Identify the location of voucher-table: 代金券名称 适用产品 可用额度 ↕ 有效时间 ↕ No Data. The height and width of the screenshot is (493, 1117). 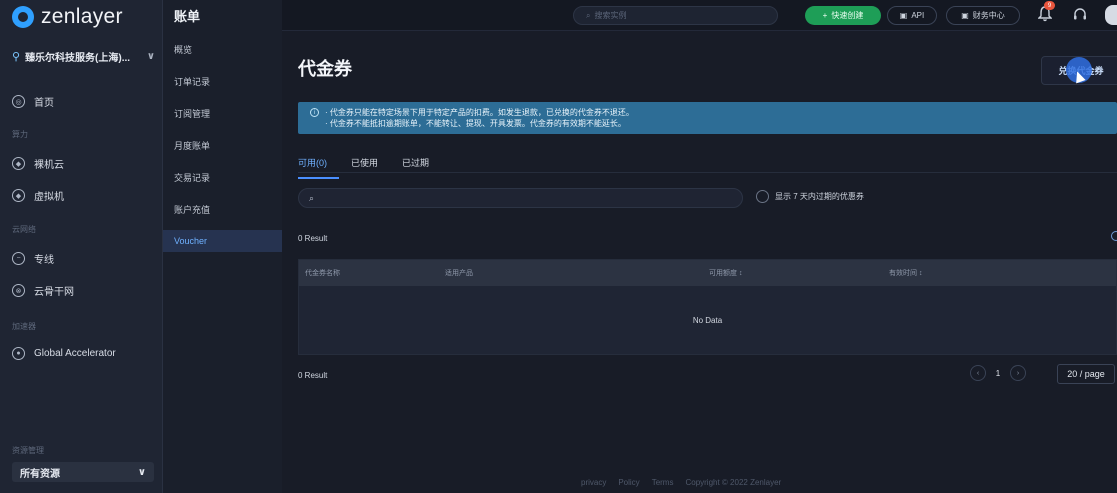
(707, 307).